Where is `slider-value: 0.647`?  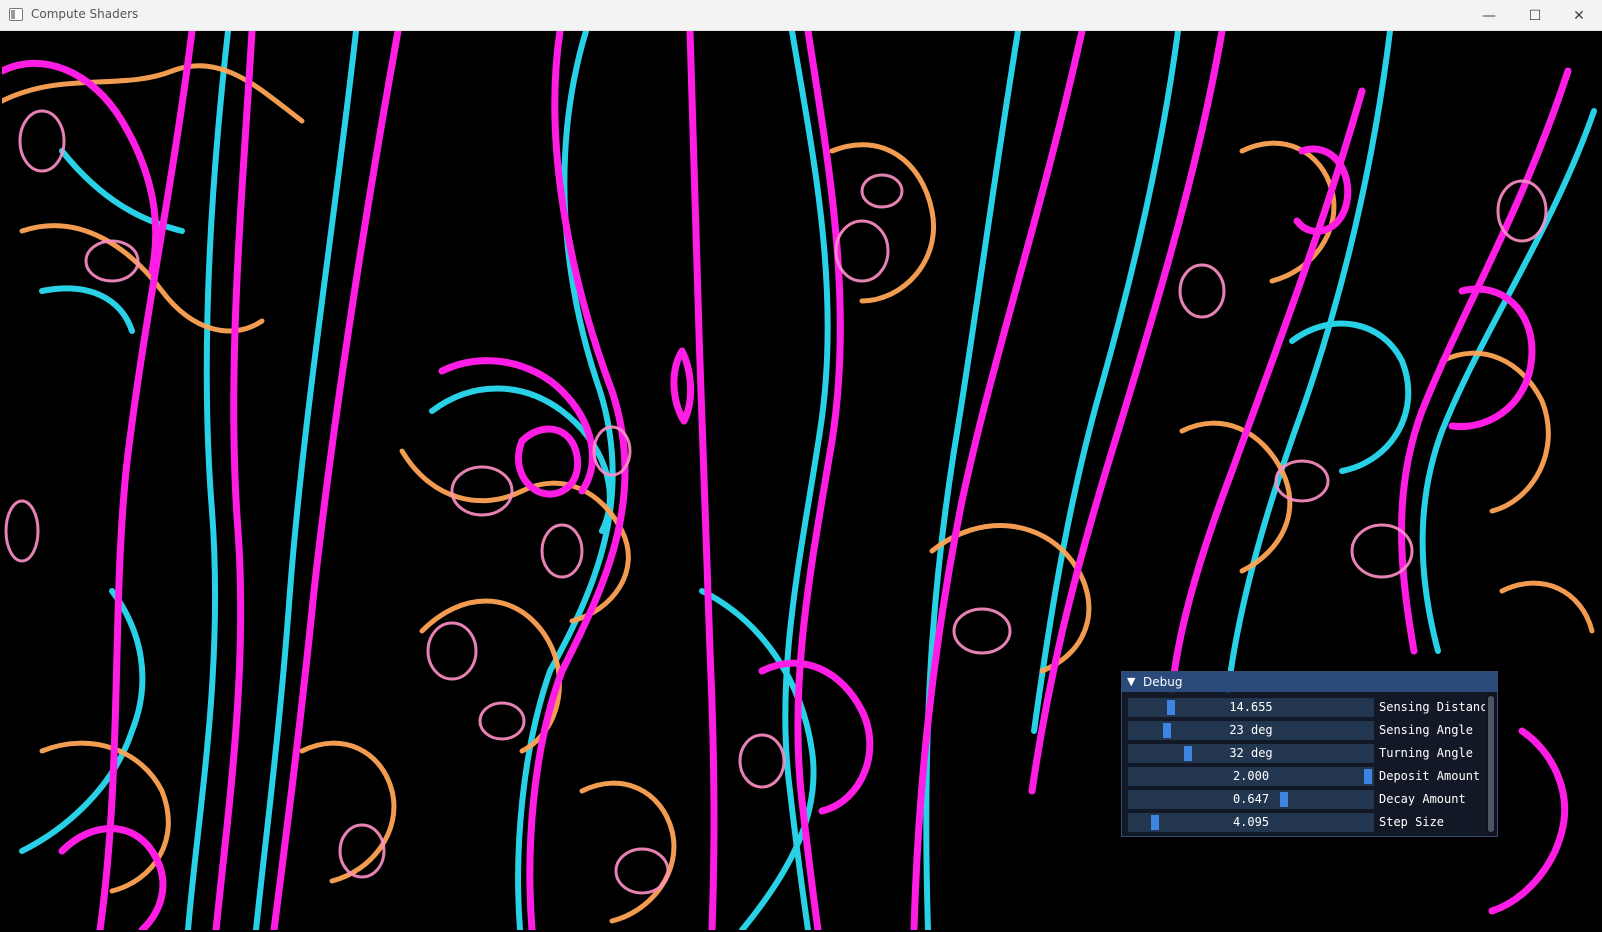
slider-value: 0.647 is located at coordinates (1251, 799).